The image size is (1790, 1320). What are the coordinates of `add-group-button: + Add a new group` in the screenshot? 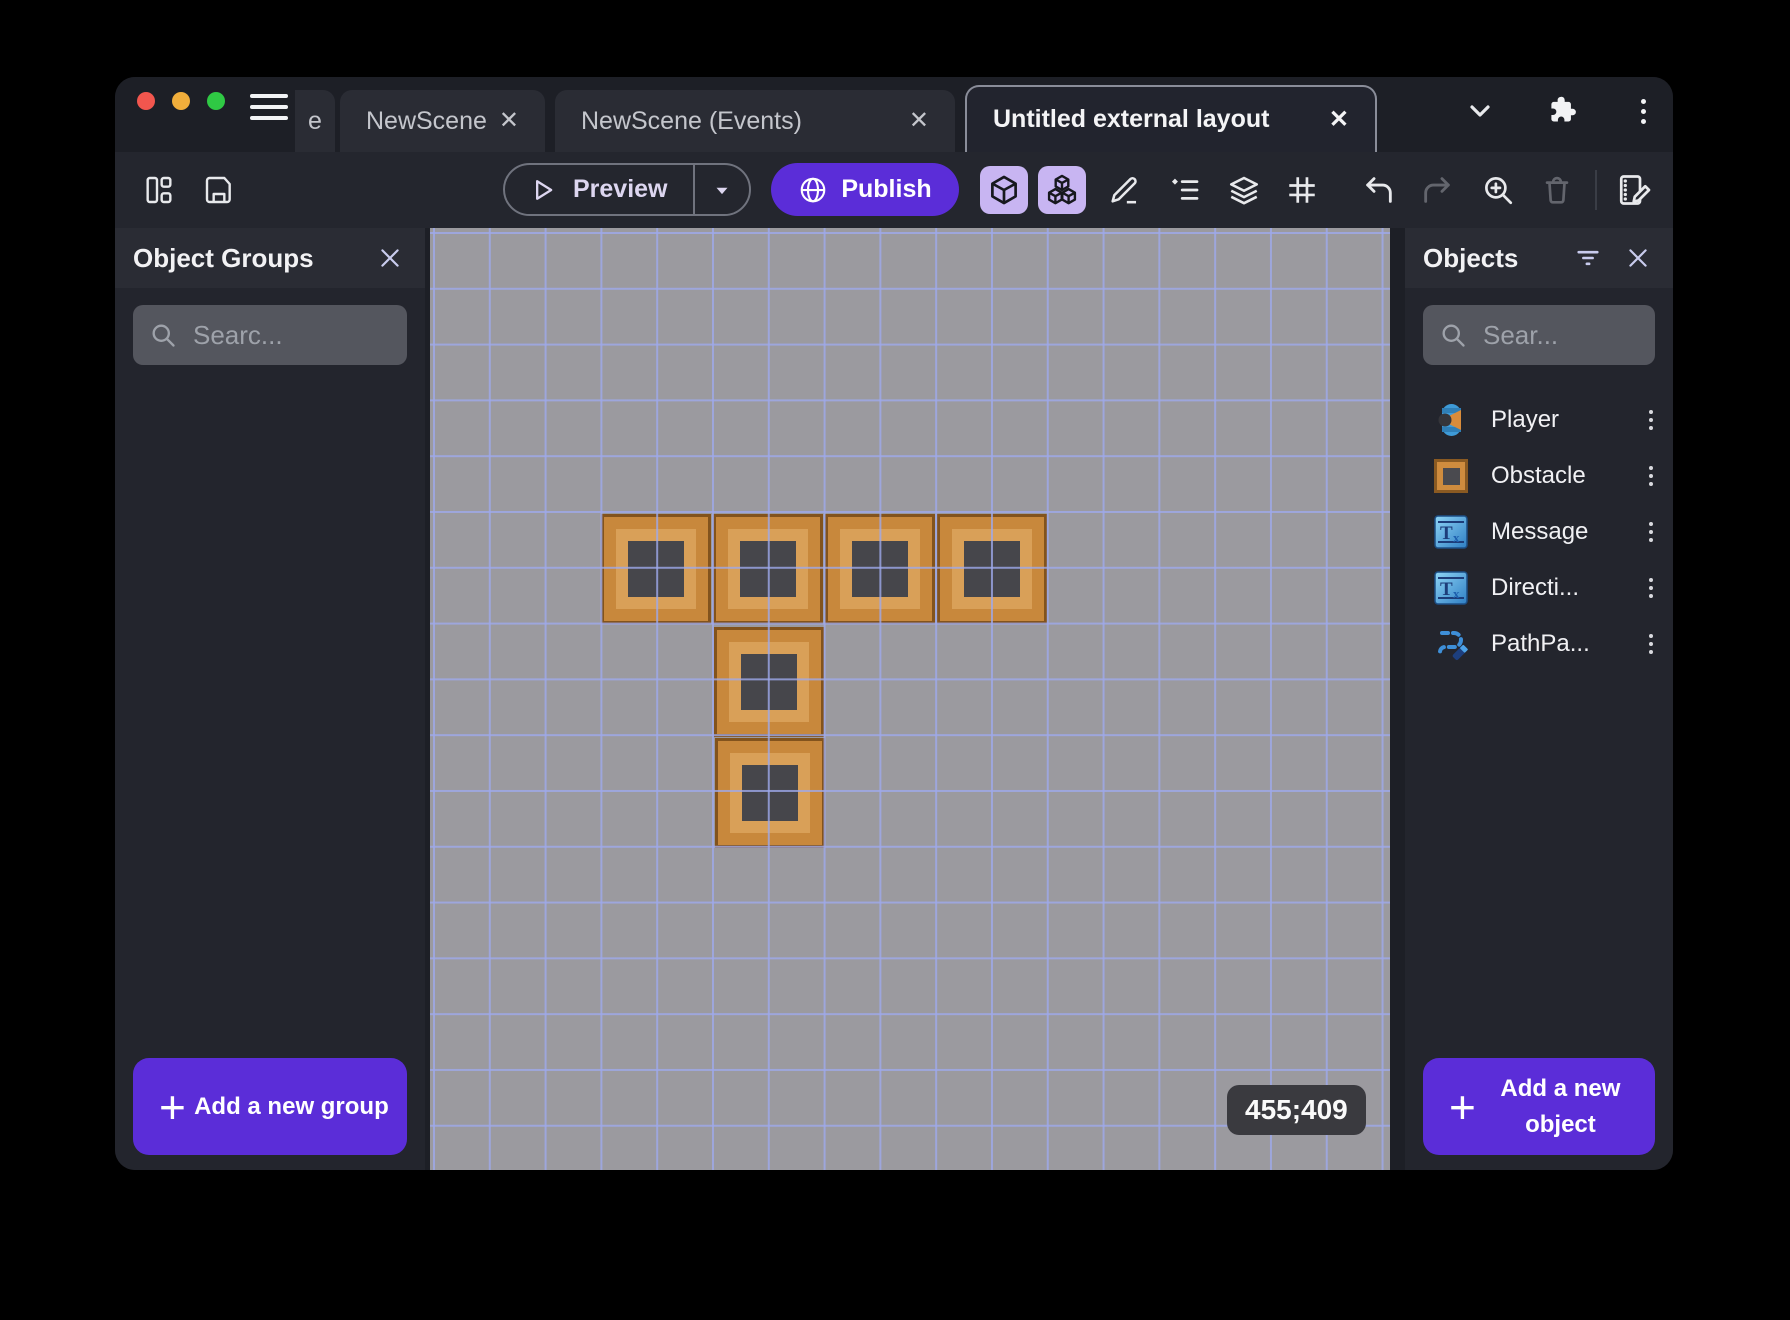 It's located at (270, 1106).